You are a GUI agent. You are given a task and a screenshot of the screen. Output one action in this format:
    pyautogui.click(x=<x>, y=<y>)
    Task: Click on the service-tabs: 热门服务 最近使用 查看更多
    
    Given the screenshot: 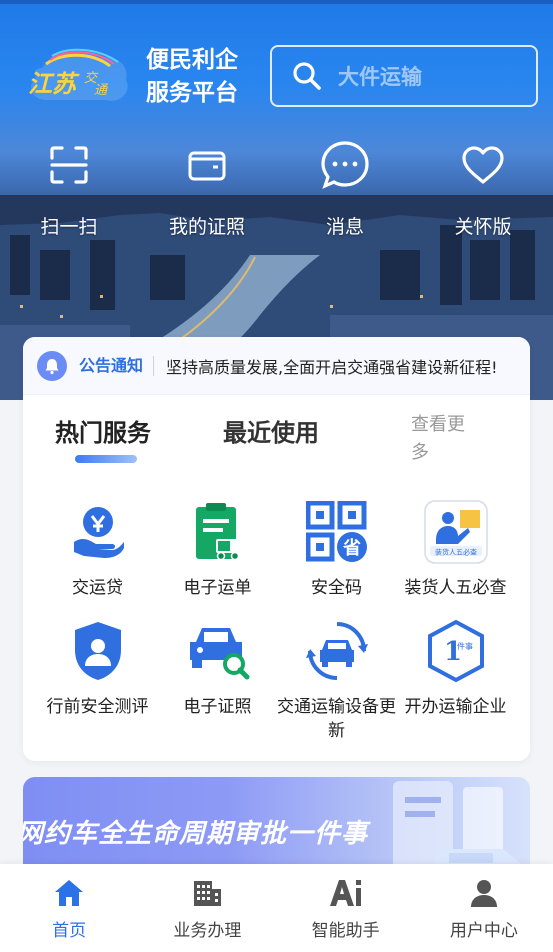 What is the action you would take?
    pyautogui.click(x=276, y=440)
    